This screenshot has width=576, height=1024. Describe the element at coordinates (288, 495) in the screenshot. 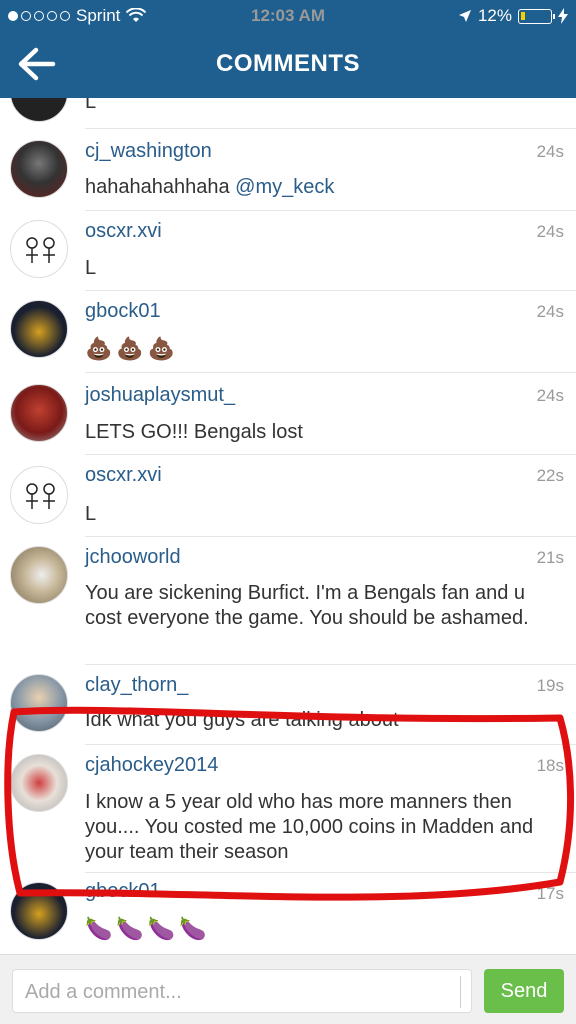

I see `list-item: oscxr.xvi 22s L` at that location.